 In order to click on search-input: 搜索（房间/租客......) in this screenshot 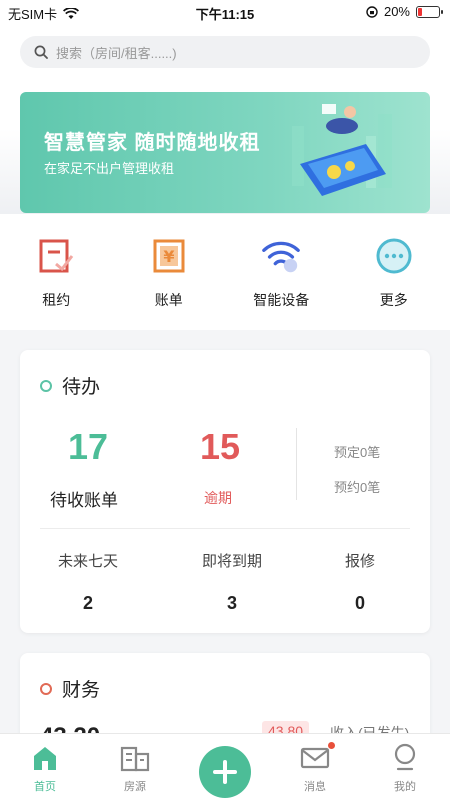, I will do `click(225, 52)`.